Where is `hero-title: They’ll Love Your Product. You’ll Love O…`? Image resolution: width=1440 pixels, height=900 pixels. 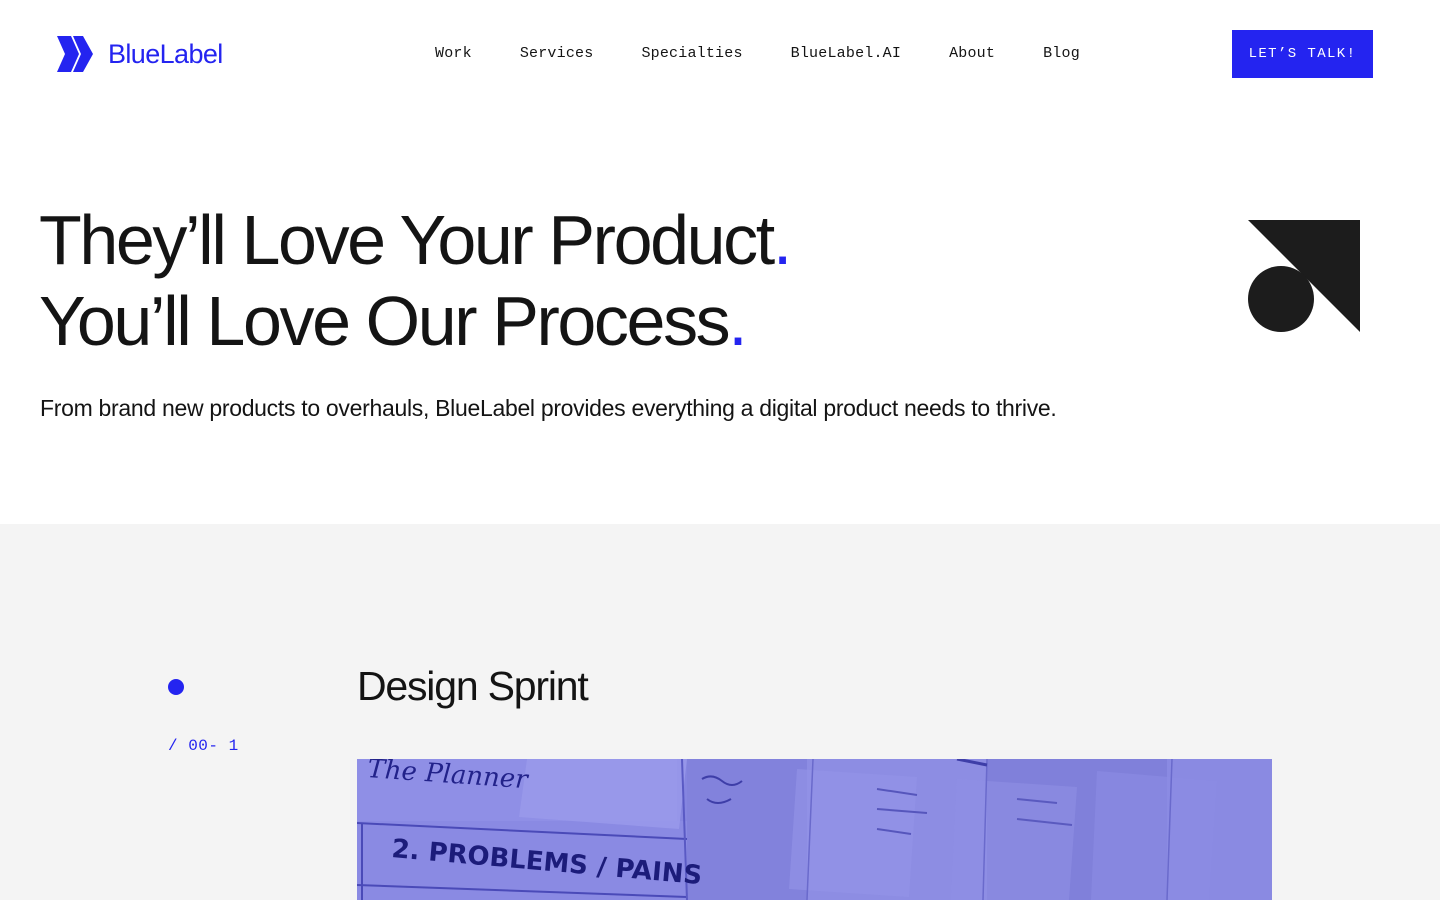 hero-title: They’ll Love Your Product. You’ll Love O… is located at coordinates (415, 281).